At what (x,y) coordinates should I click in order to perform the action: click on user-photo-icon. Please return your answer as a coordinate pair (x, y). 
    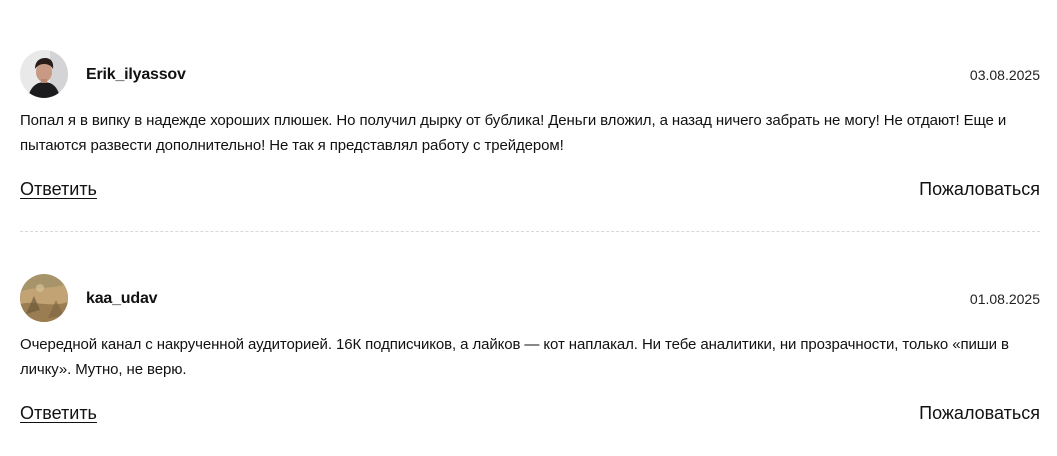
    Looking at the image, I should click on (44, 74).